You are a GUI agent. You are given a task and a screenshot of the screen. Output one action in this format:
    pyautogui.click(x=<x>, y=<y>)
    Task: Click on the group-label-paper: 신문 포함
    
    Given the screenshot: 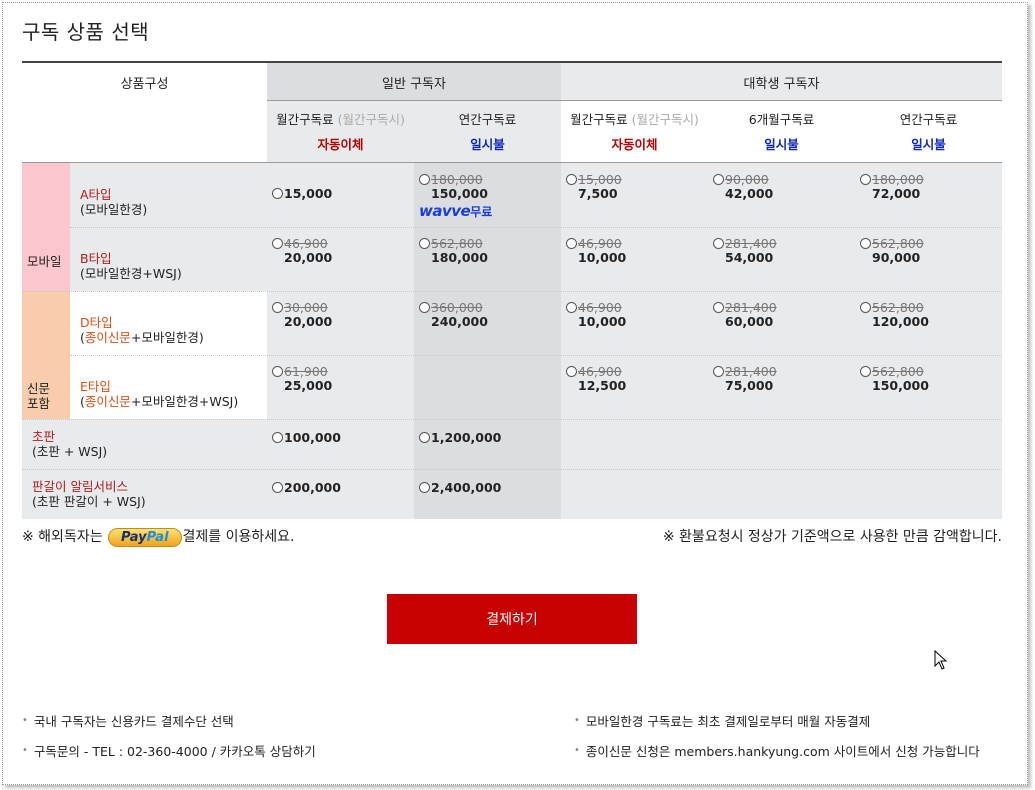 What is the action you would take?
    pyautogui.click(x=38, y=396)
    